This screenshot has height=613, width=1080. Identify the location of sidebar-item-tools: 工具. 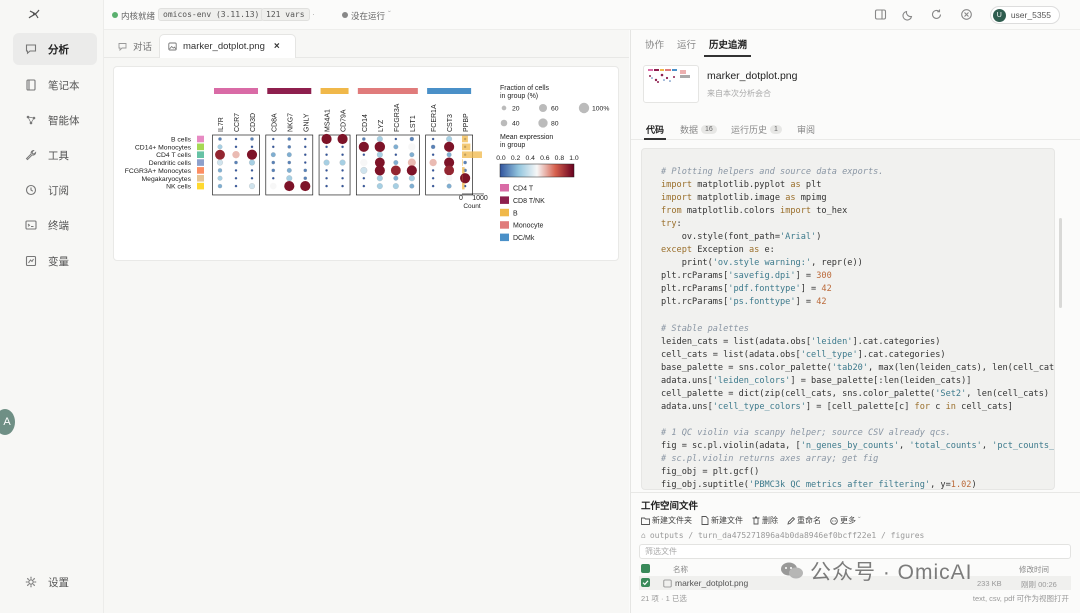
(55, 155).